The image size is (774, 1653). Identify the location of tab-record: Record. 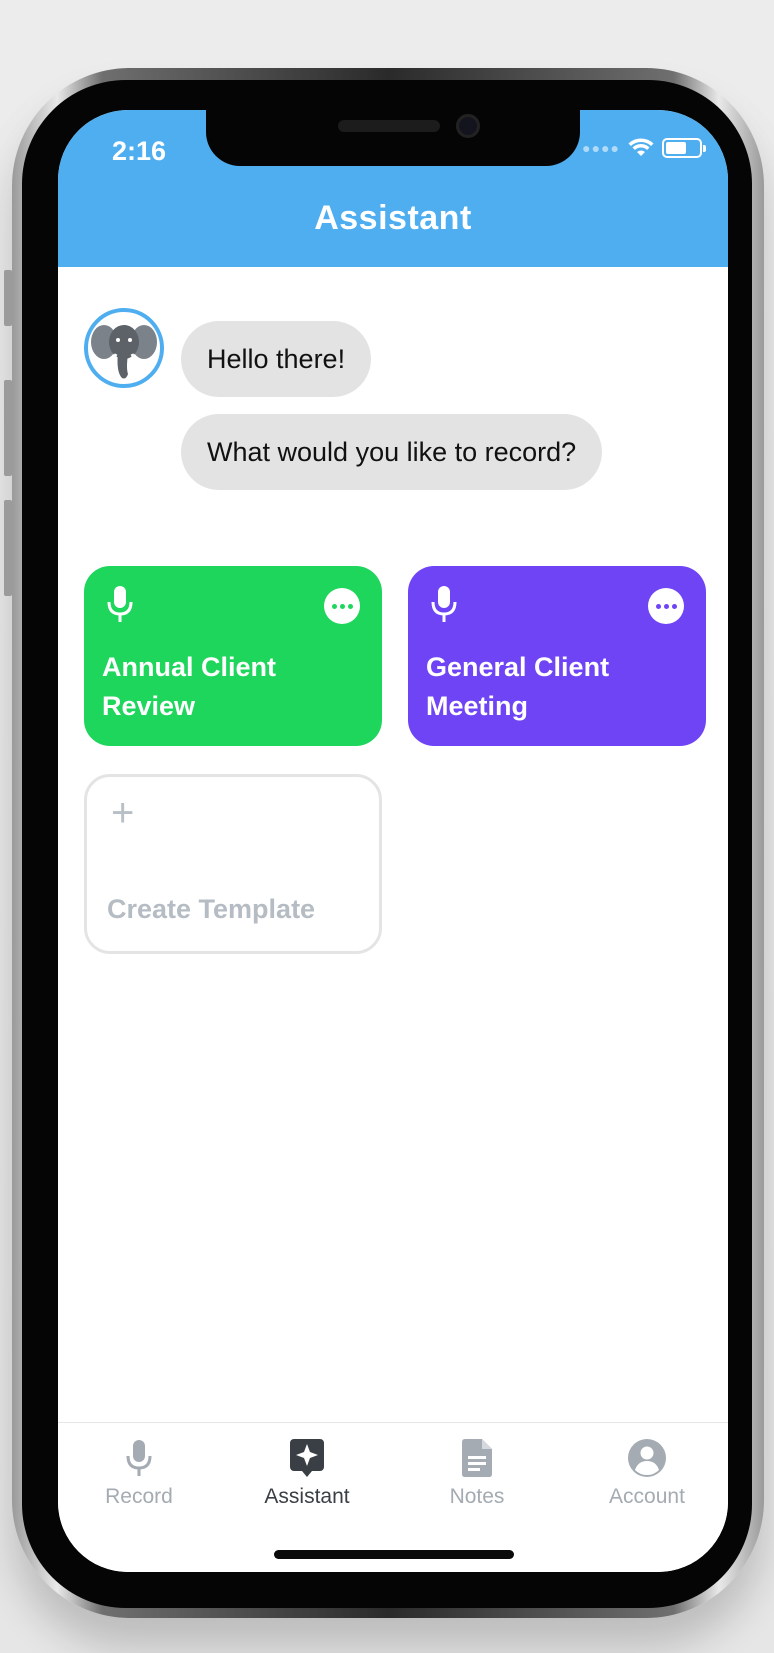
(139, 1474).